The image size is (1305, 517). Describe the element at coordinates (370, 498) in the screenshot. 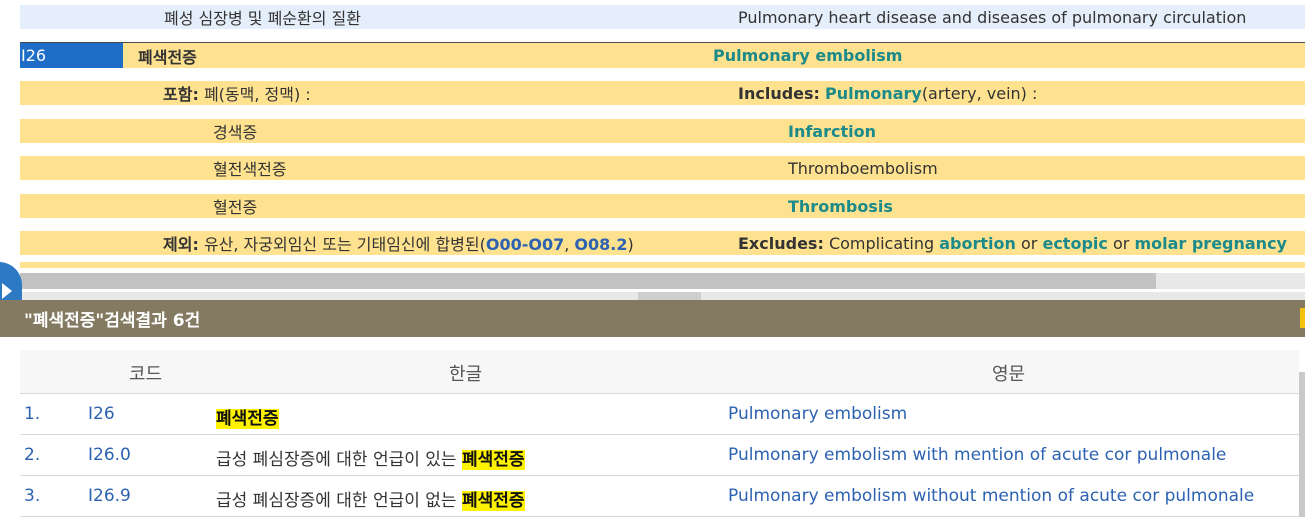

I see `row-ko: 급성 폐심장증에 대한 언급이 없는 폐색전증` at that location.